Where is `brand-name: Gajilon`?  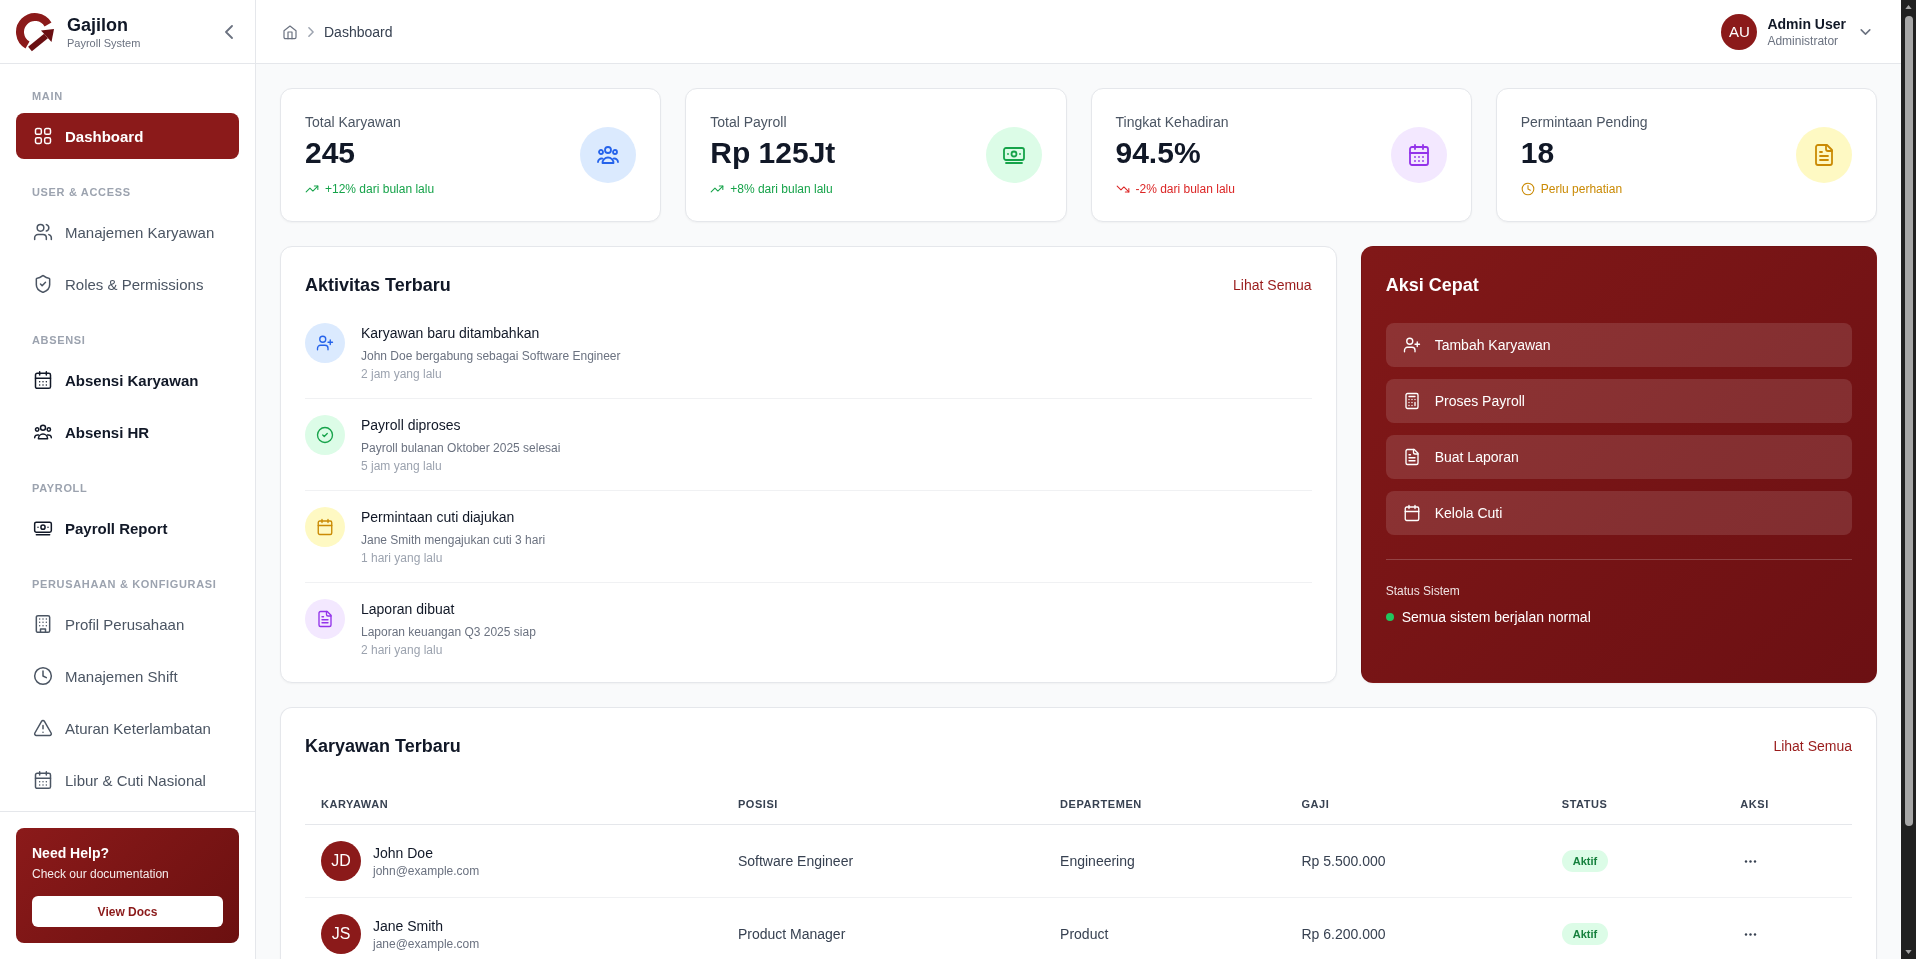 brand-name: Gajilon is located at coordinates (98, 24).